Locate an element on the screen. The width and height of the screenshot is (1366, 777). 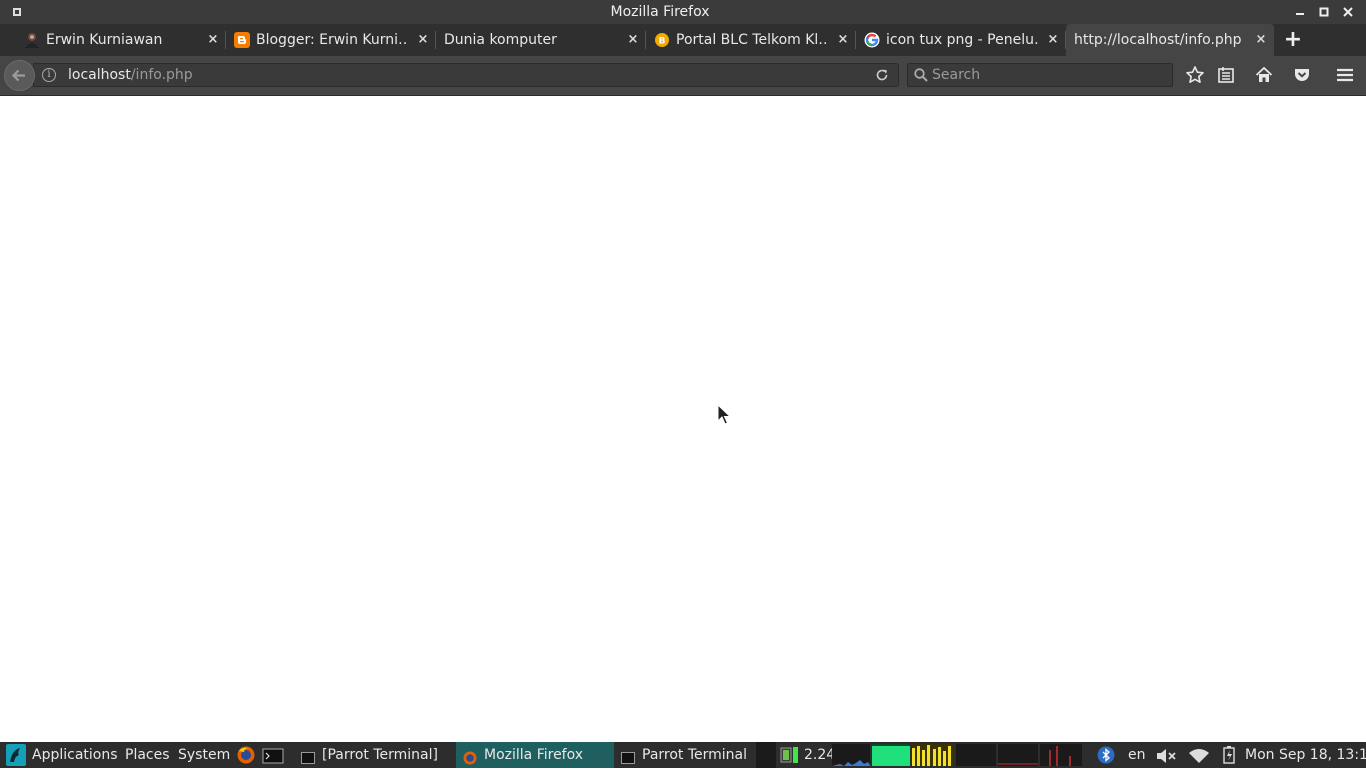
navigation-toolbar: localhost/info.php is located at coordinates (683, 76).